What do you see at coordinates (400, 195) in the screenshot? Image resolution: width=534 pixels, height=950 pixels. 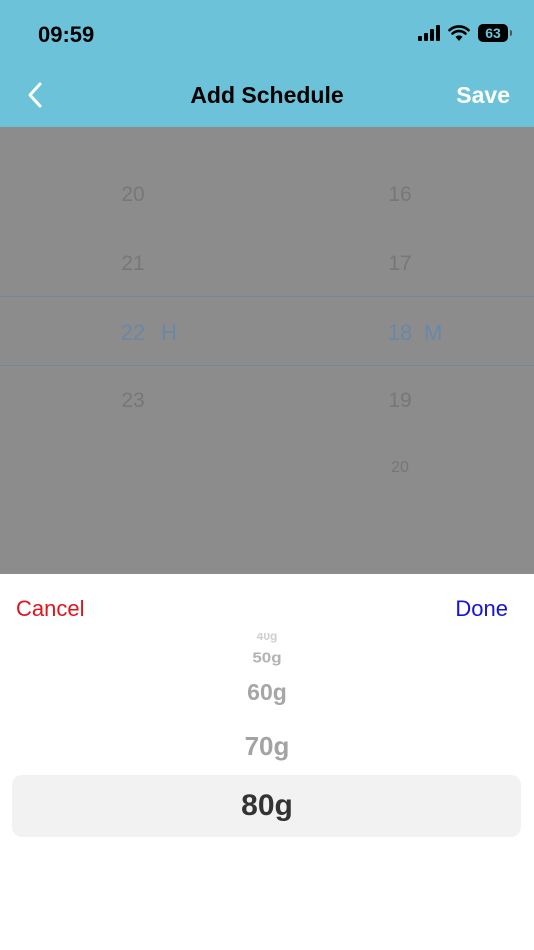 I see `minute-option: 16` at bounding box center [400, 195].